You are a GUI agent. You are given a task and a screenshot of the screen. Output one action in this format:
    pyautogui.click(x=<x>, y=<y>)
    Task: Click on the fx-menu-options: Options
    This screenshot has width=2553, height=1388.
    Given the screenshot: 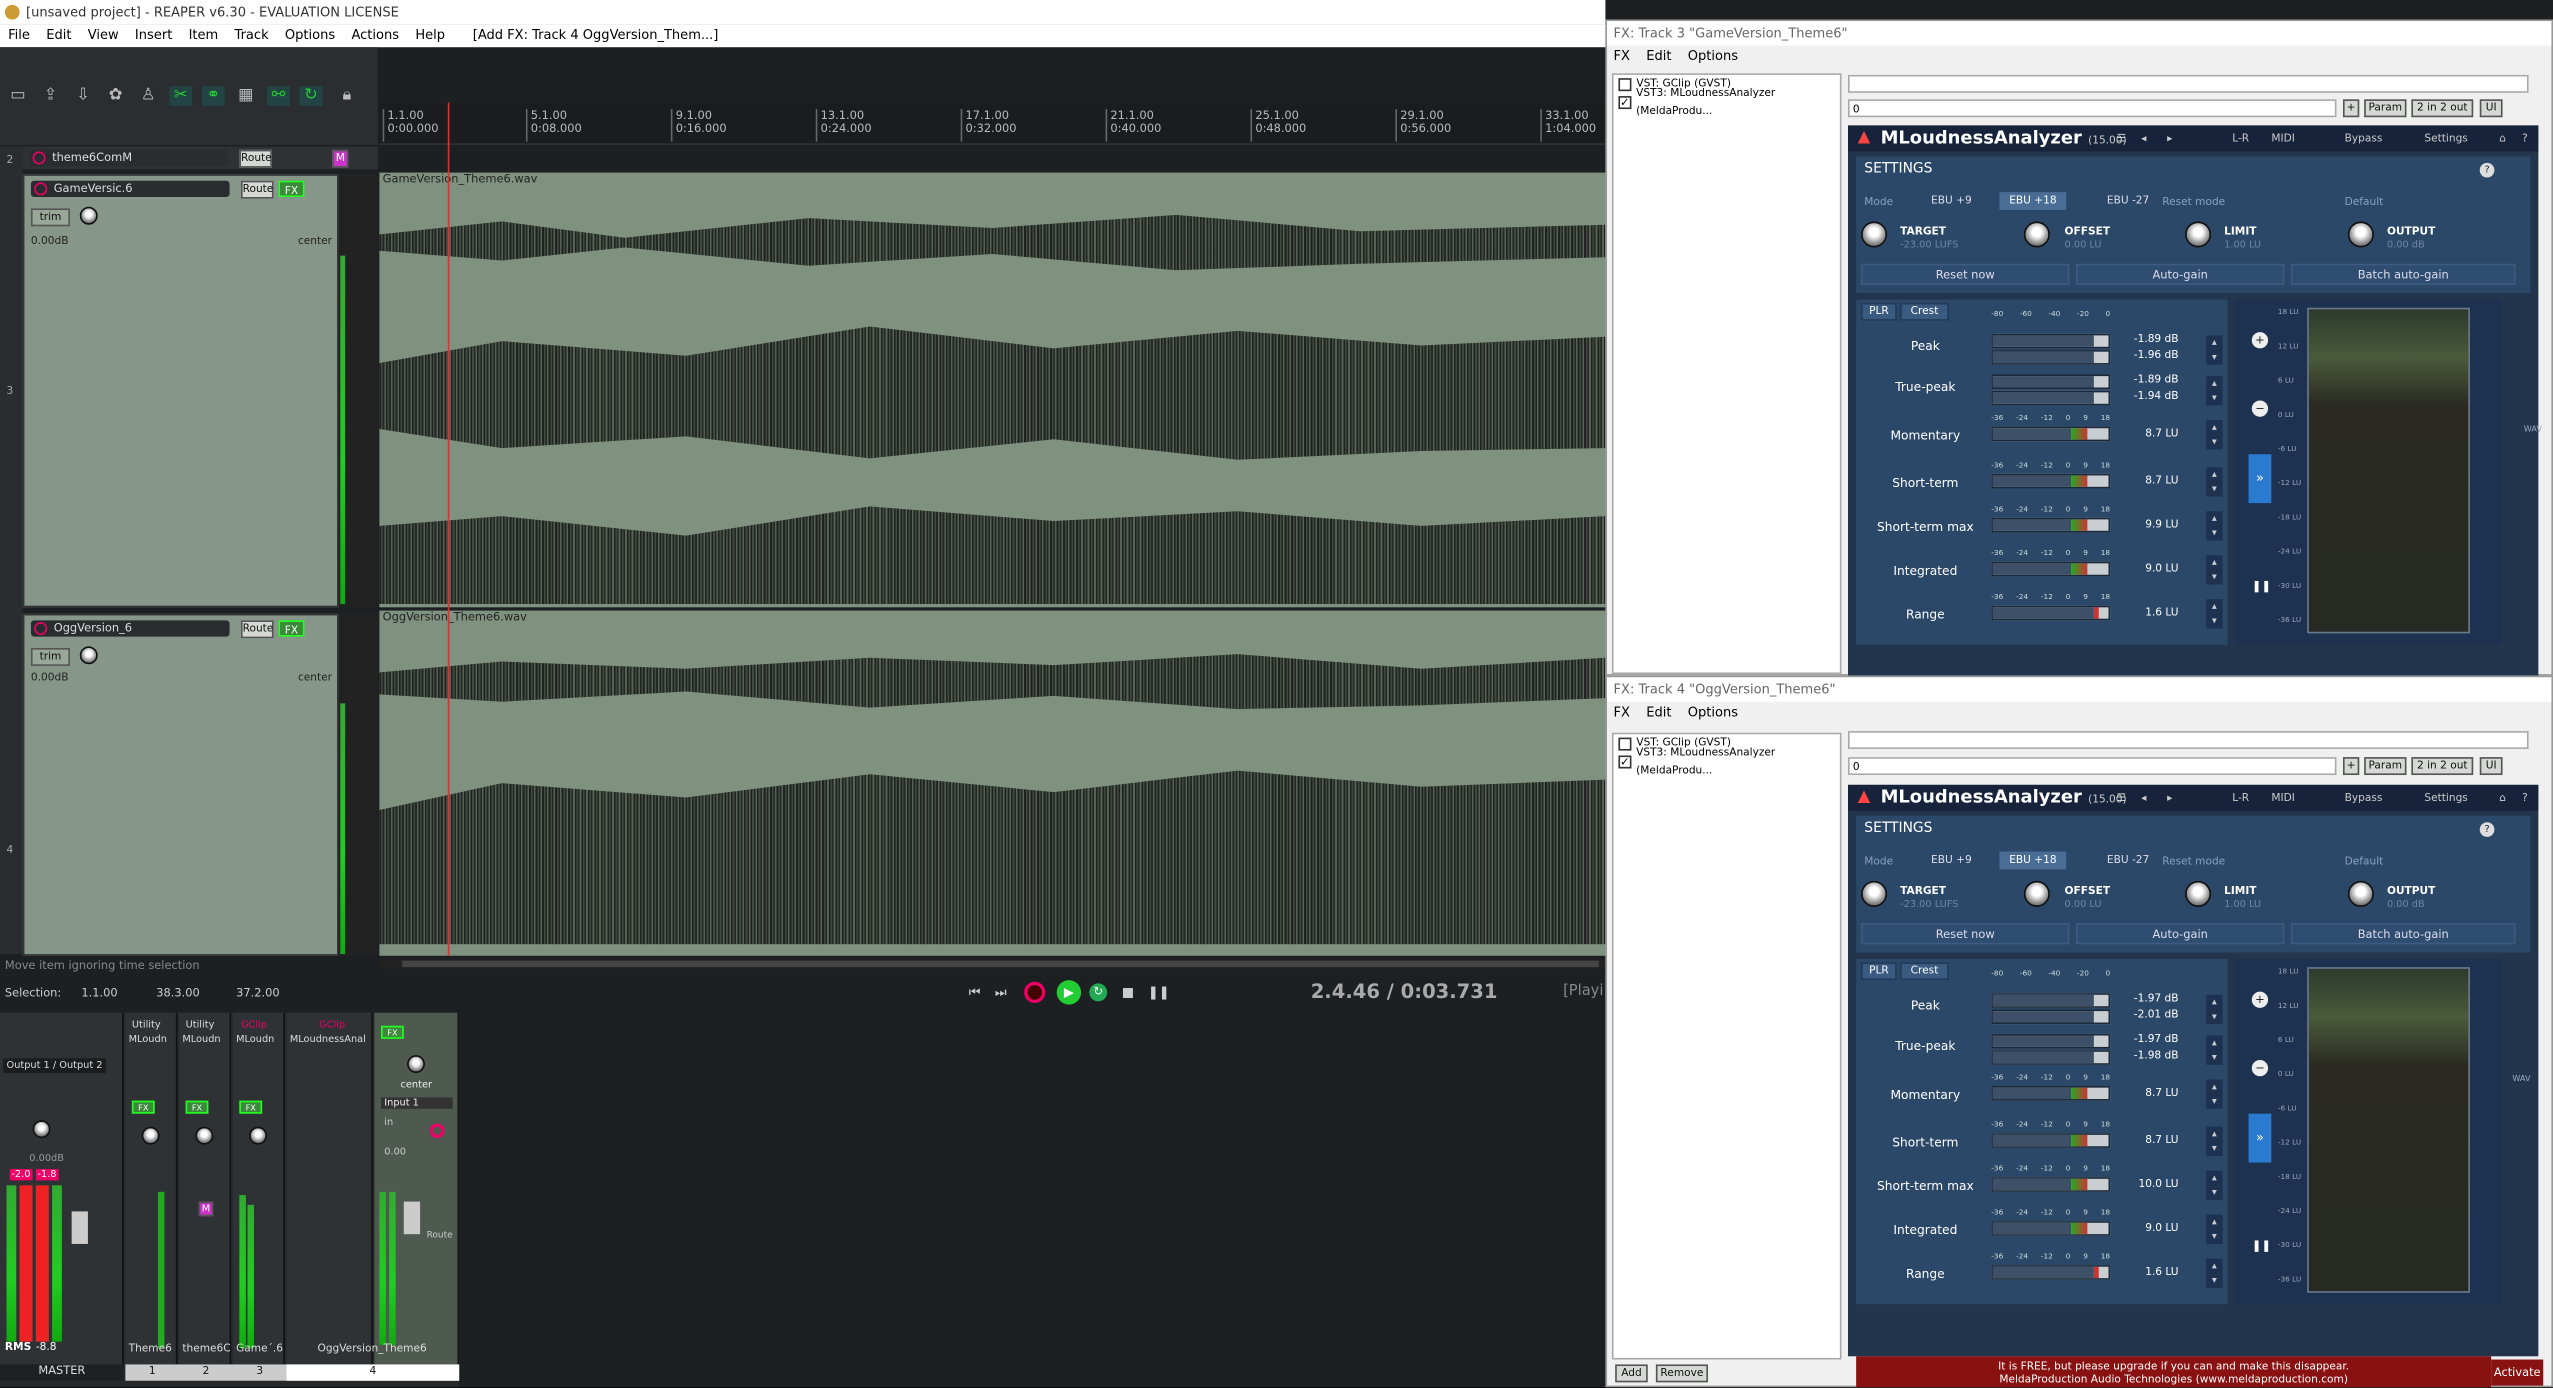 What is the action you would take?
    pyautogui.click(x=1713, y=712)
    